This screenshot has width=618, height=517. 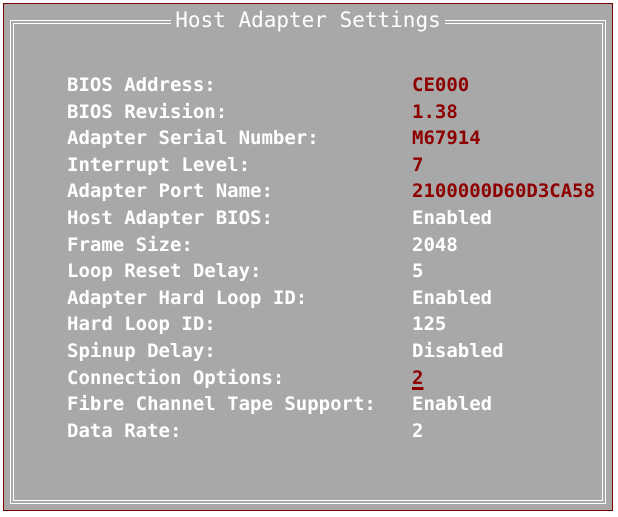 What do you see at coordinates (417, 431) in the screenshot?
I see `setting-value-data-rate: 2` at bounding box center [417, 431].